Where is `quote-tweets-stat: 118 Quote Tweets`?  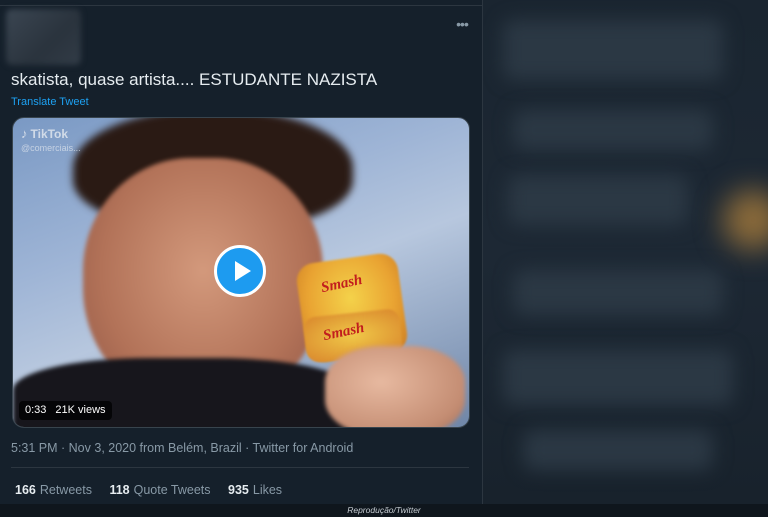
quote-tweets-stat: 118 Quote Tweets is located at coordinates (159, 490).